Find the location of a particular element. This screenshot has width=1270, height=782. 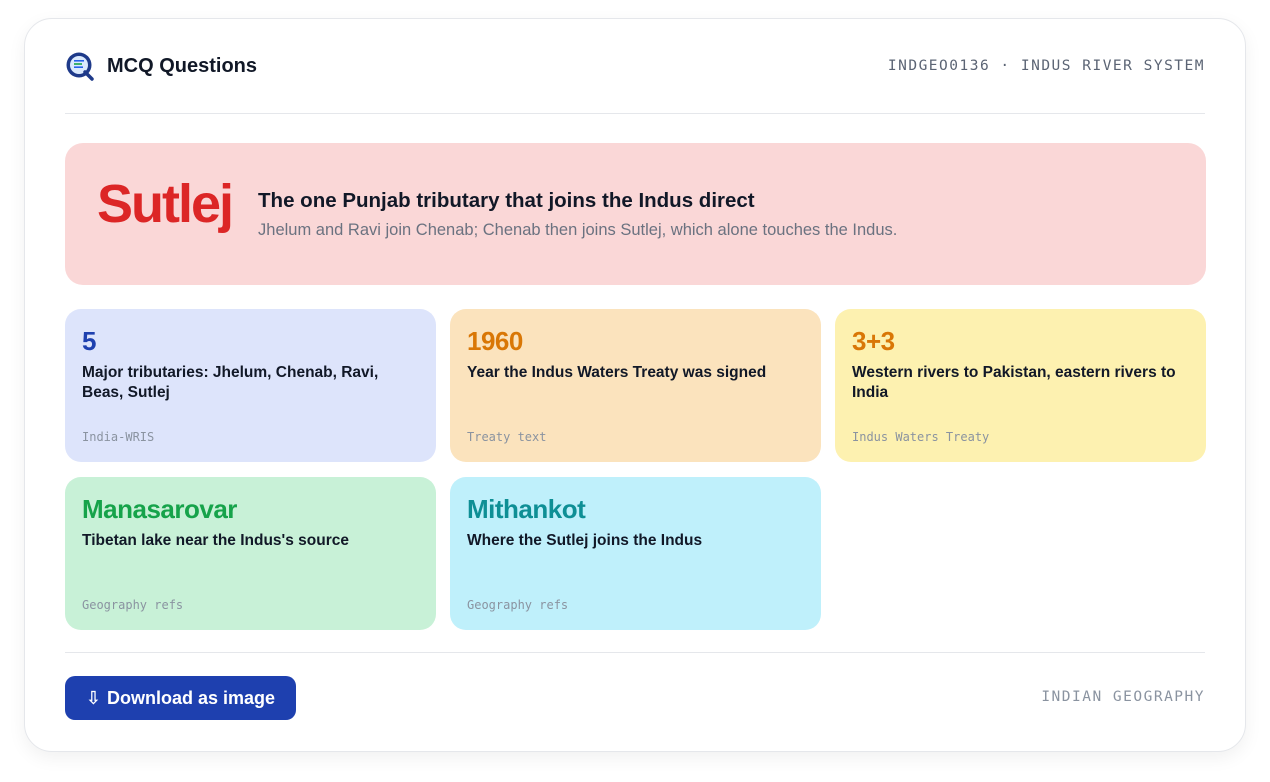

fact-source: Treaty text is located at coordinates (507, 437).